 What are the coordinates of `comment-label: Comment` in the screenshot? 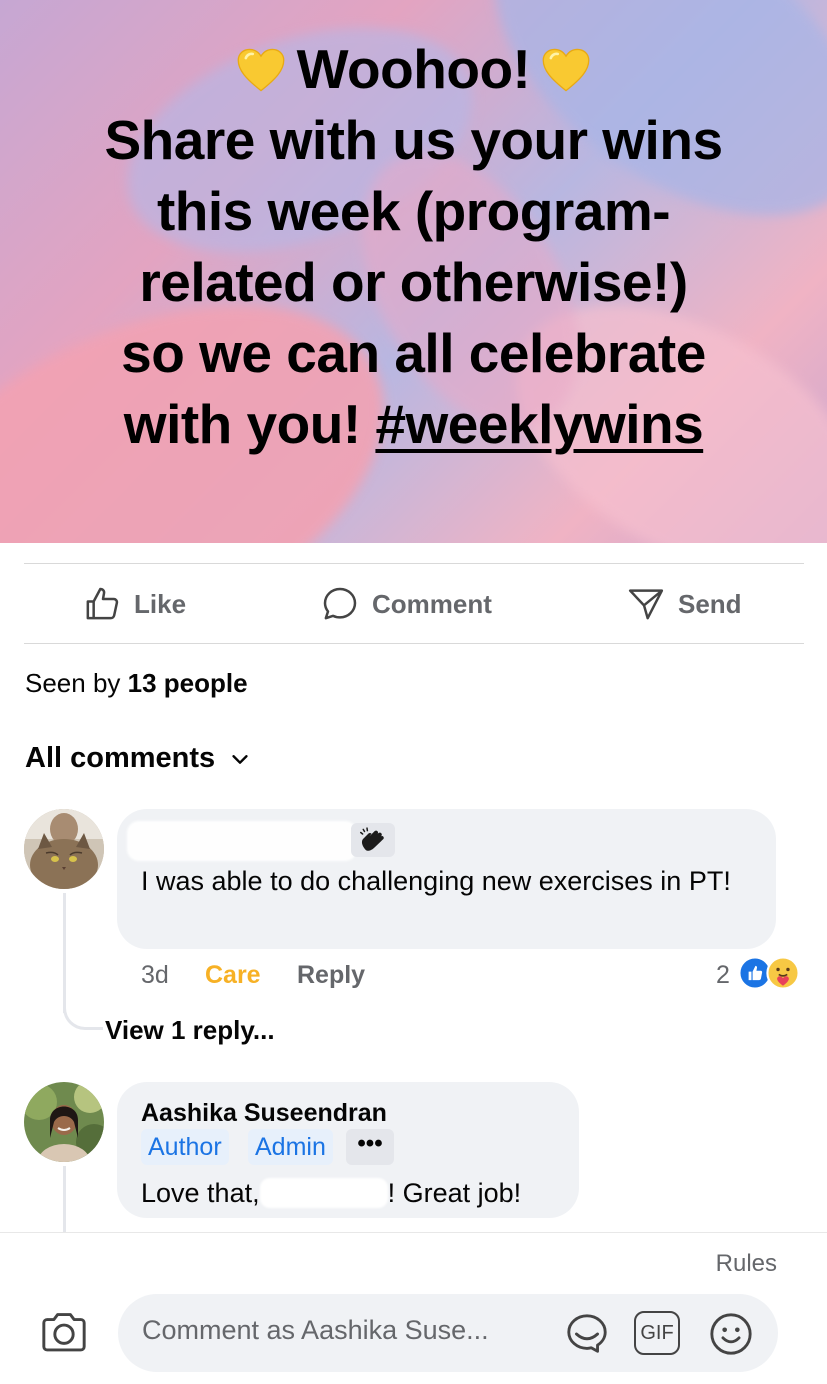 It's located at (432, 603).